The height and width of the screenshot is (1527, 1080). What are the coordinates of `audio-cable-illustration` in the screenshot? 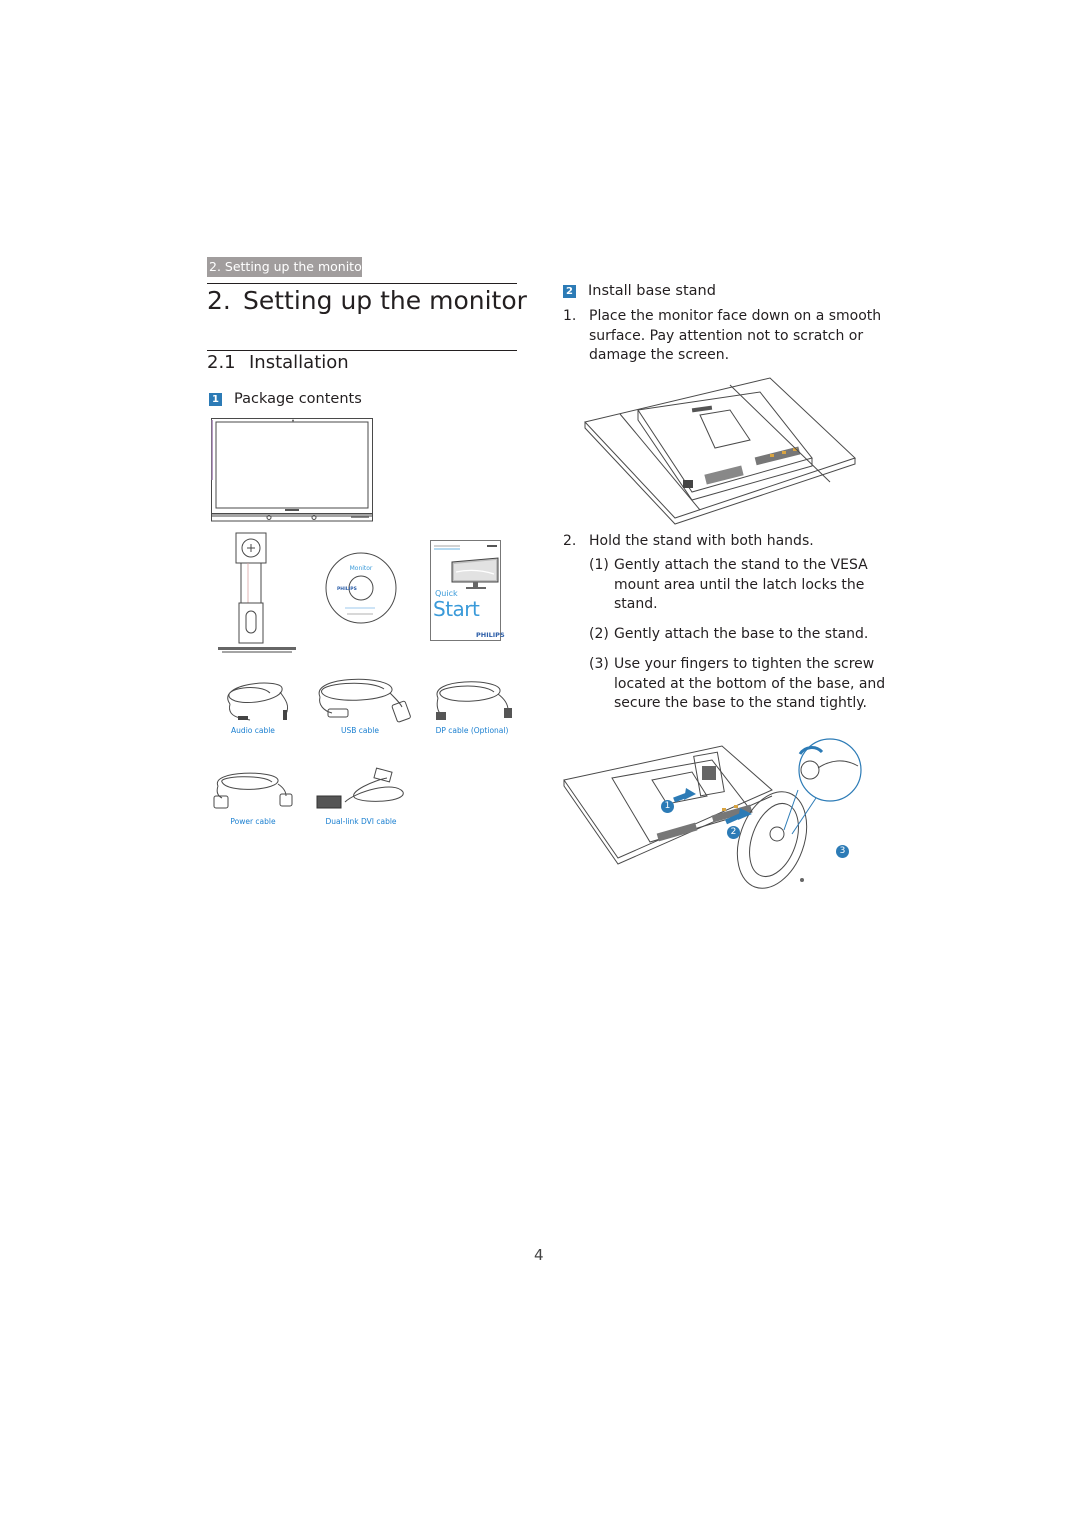 It's located at (258, 701).